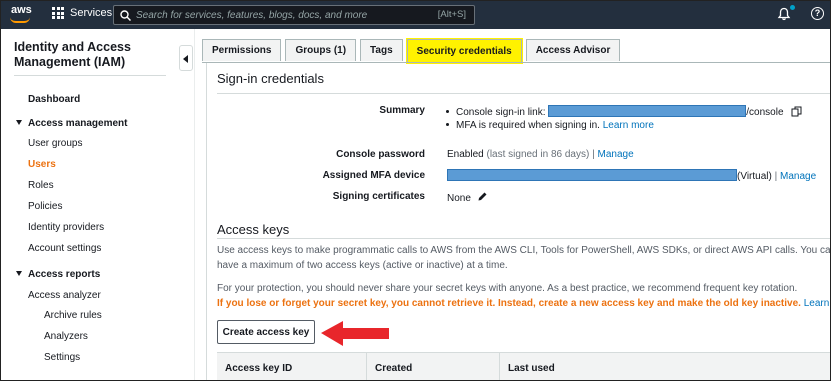  I want to click on sidebar-divider, so click(90, 75).